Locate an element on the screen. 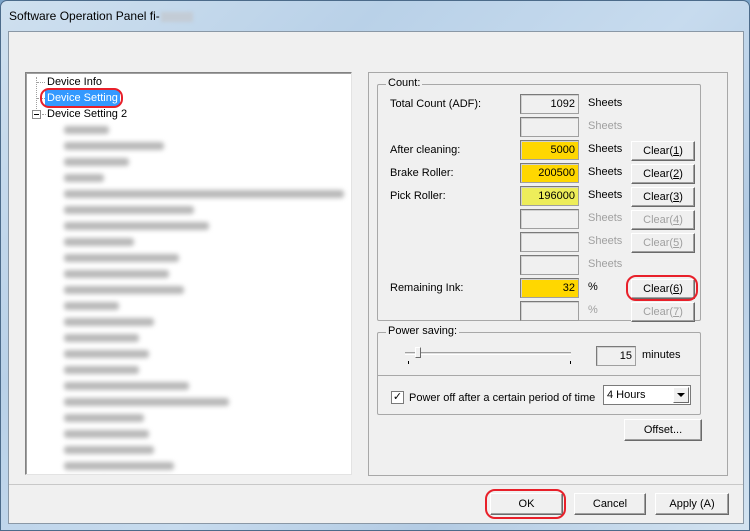  power-off-period-select: 4 Hours is located at coordinates (647, 395).